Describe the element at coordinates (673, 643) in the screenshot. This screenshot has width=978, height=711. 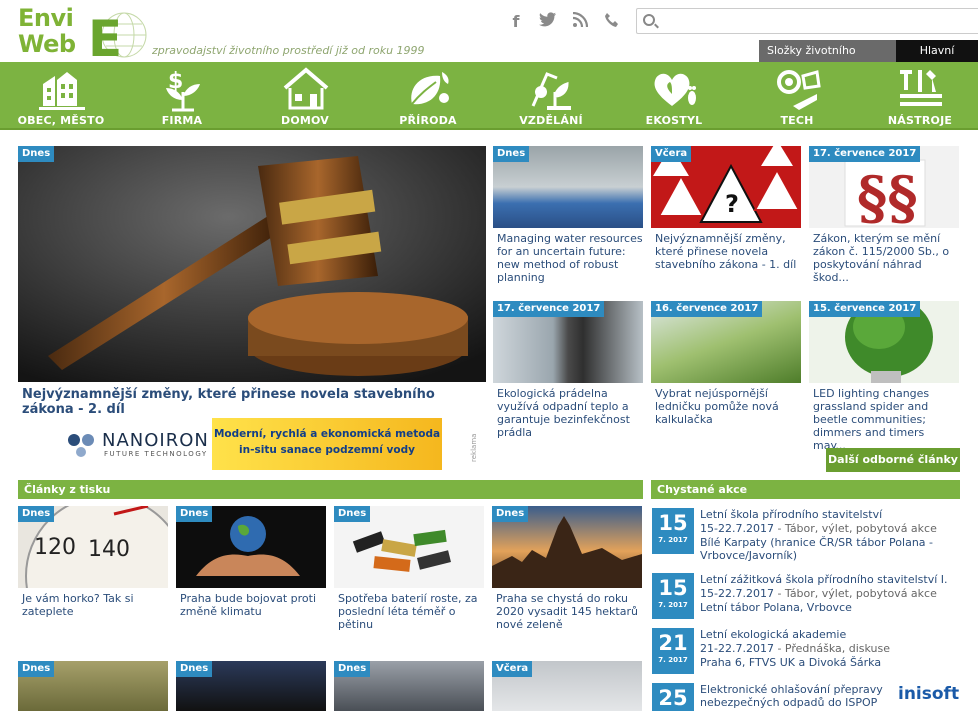
I see `event-day: 21` at that location.